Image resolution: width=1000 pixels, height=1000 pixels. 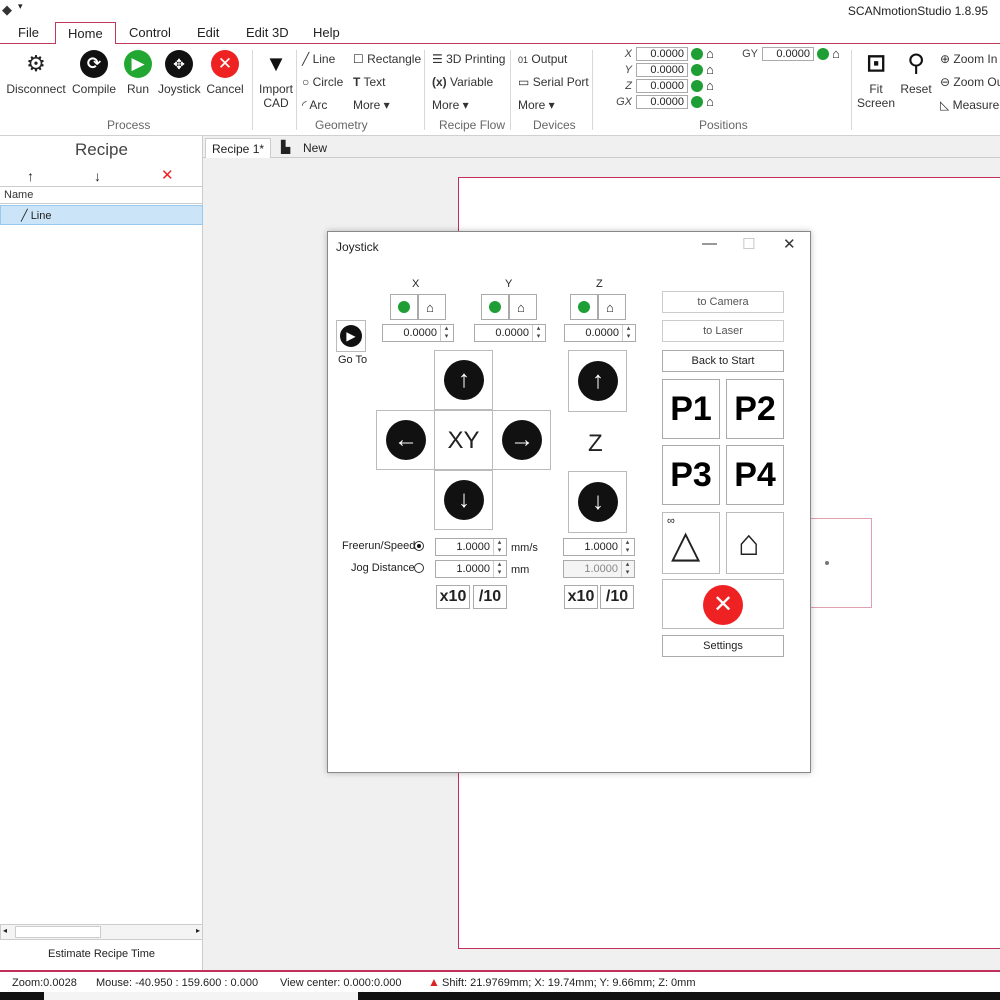 What do you see at coordinates (36, 73) in the screenshot?
I see `disconnect-button: ⚙ Disconnect` at bounding box center [36, 73].